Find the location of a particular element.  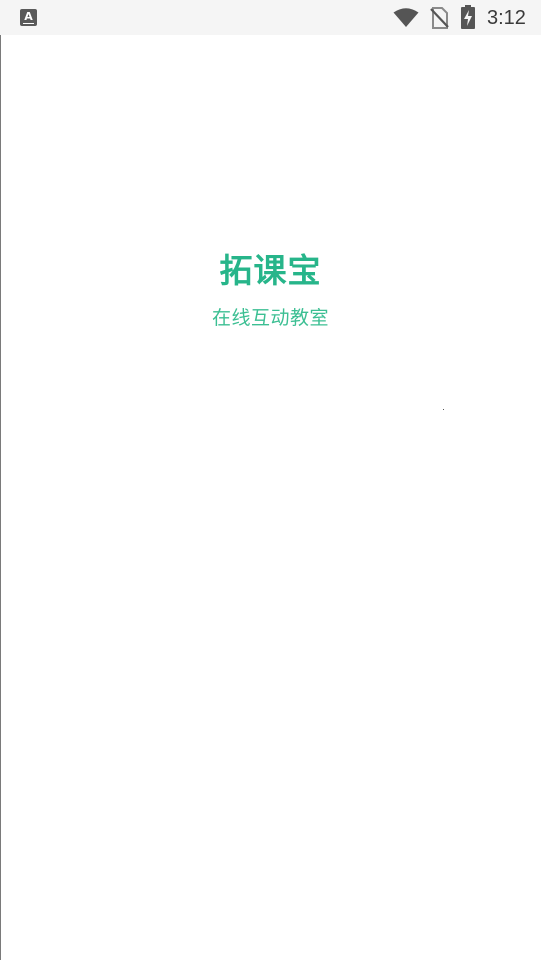

notification-glyph: A is located at coordinates (28, 16).